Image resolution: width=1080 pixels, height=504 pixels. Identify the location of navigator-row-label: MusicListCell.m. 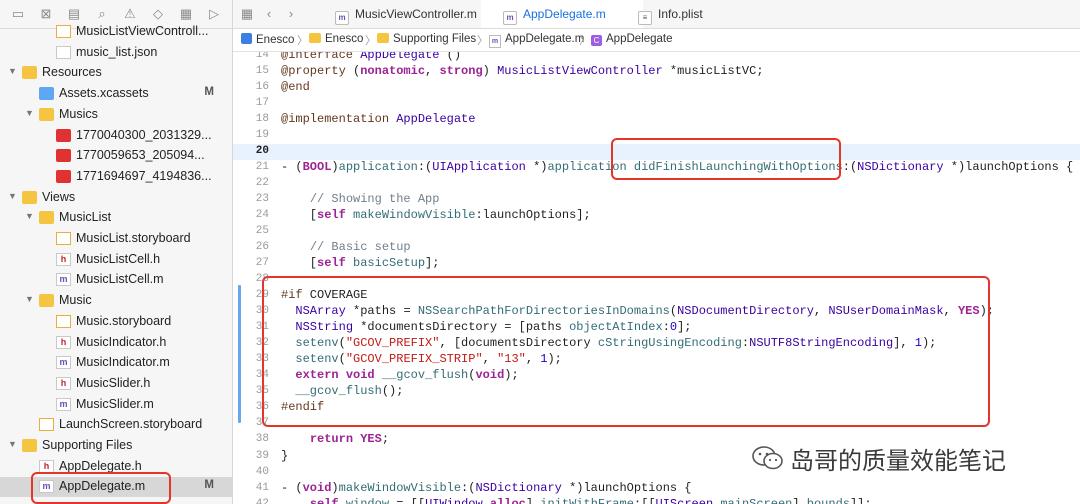
(120, 279).